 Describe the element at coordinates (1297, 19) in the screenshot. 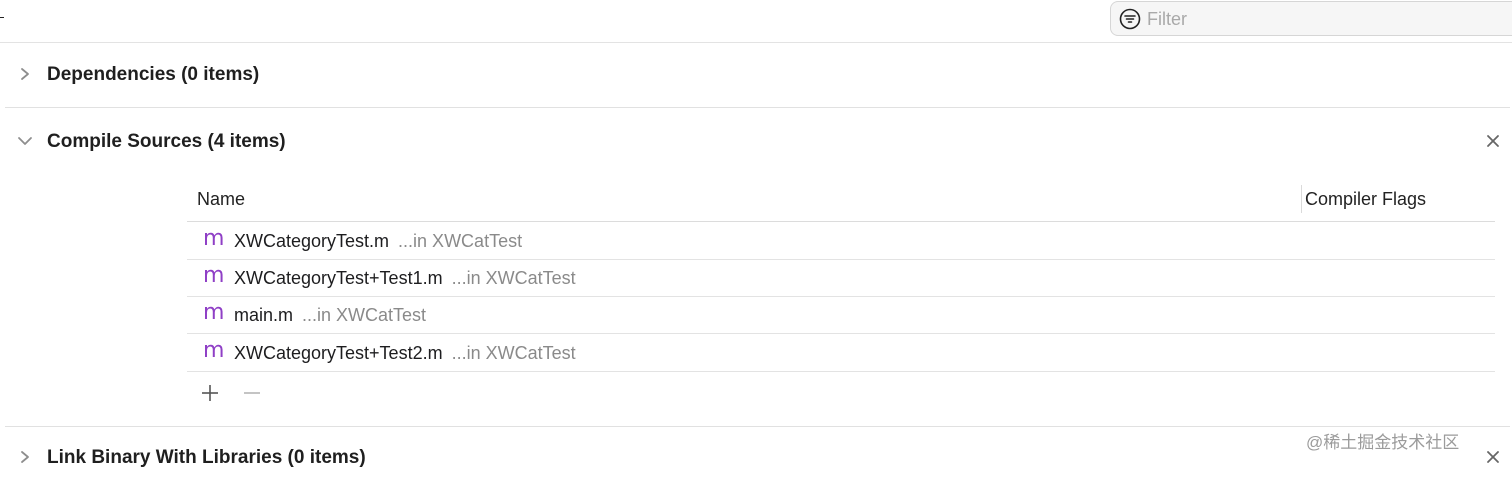

I see `filter-input` at that location.